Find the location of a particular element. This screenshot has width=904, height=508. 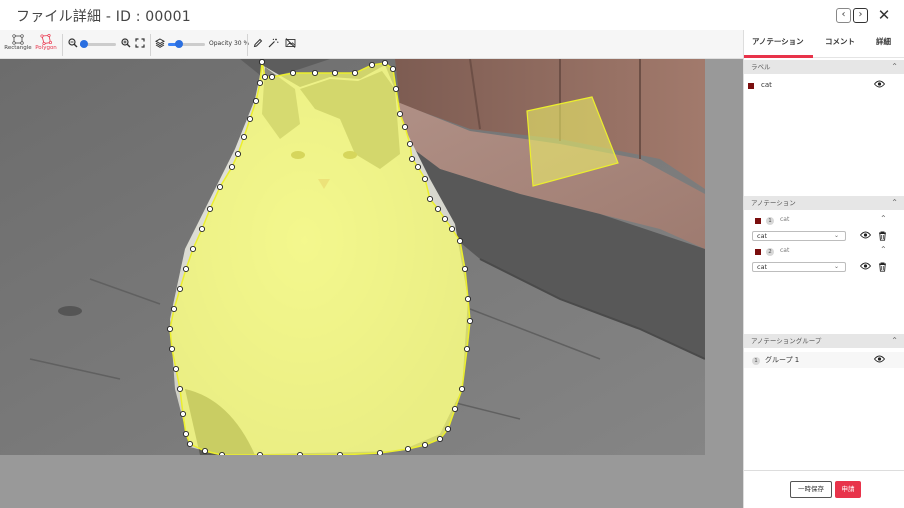

next-file-button: › is located at coordinates (860, 15).